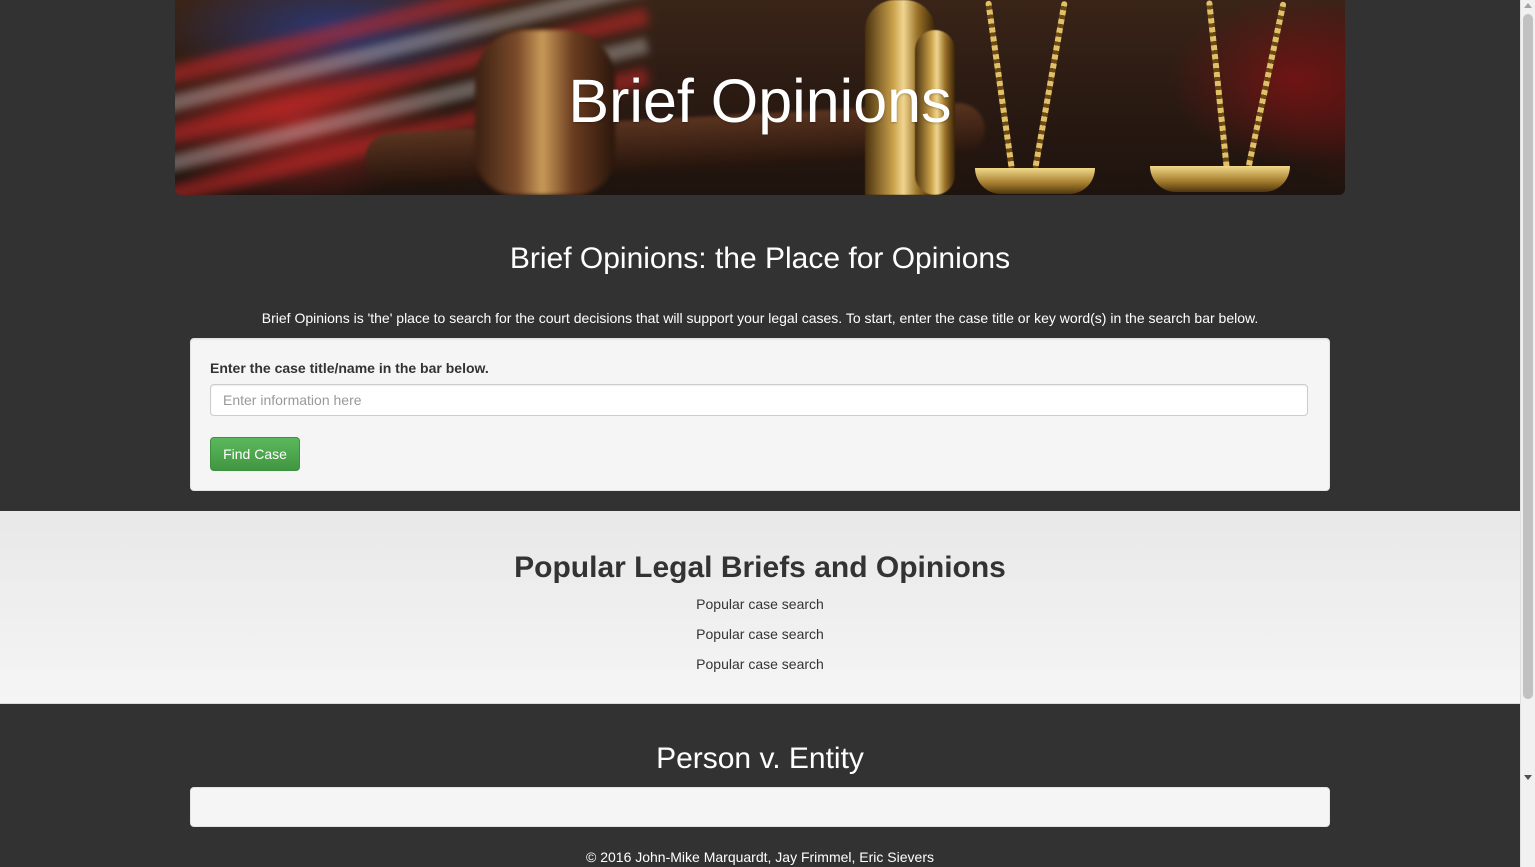  What do you see at coordinates (255, 454) in the screenshot?
I see `find-case-button: Find Case` at bounding box center [255, 454].